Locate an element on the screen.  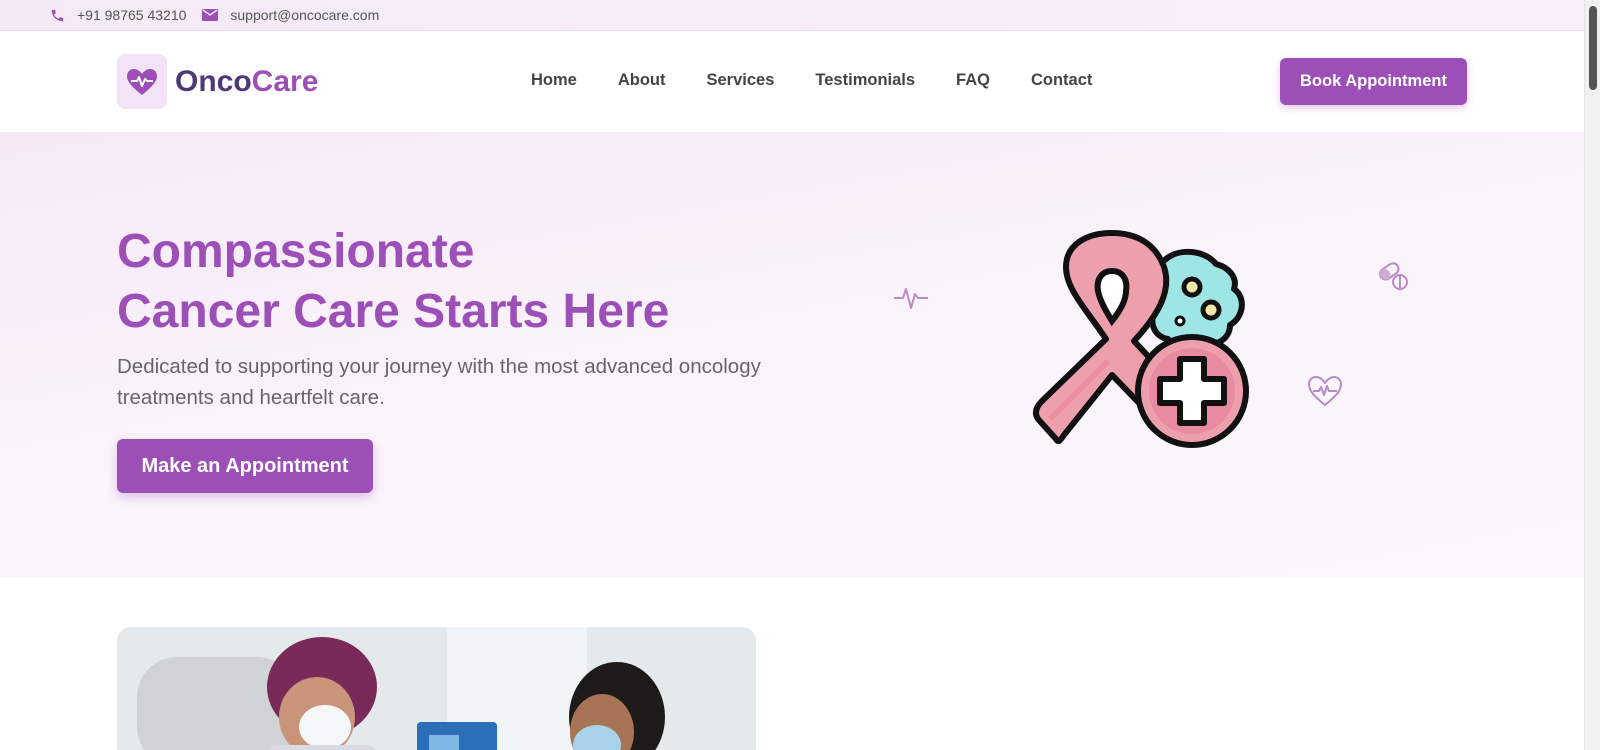
cancer-ribbon-icon is located at coordinates (1136, 342).